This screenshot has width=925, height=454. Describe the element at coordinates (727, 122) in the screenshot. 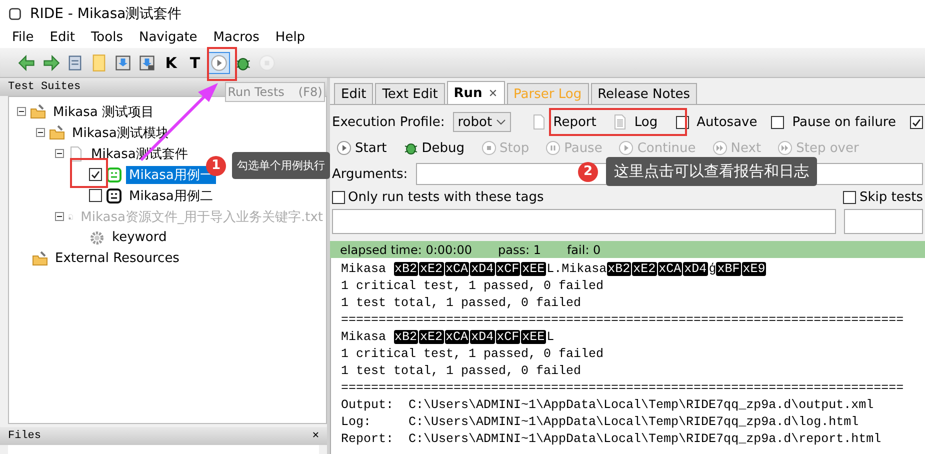

I see `checkbox-label: Autosave` at that location.